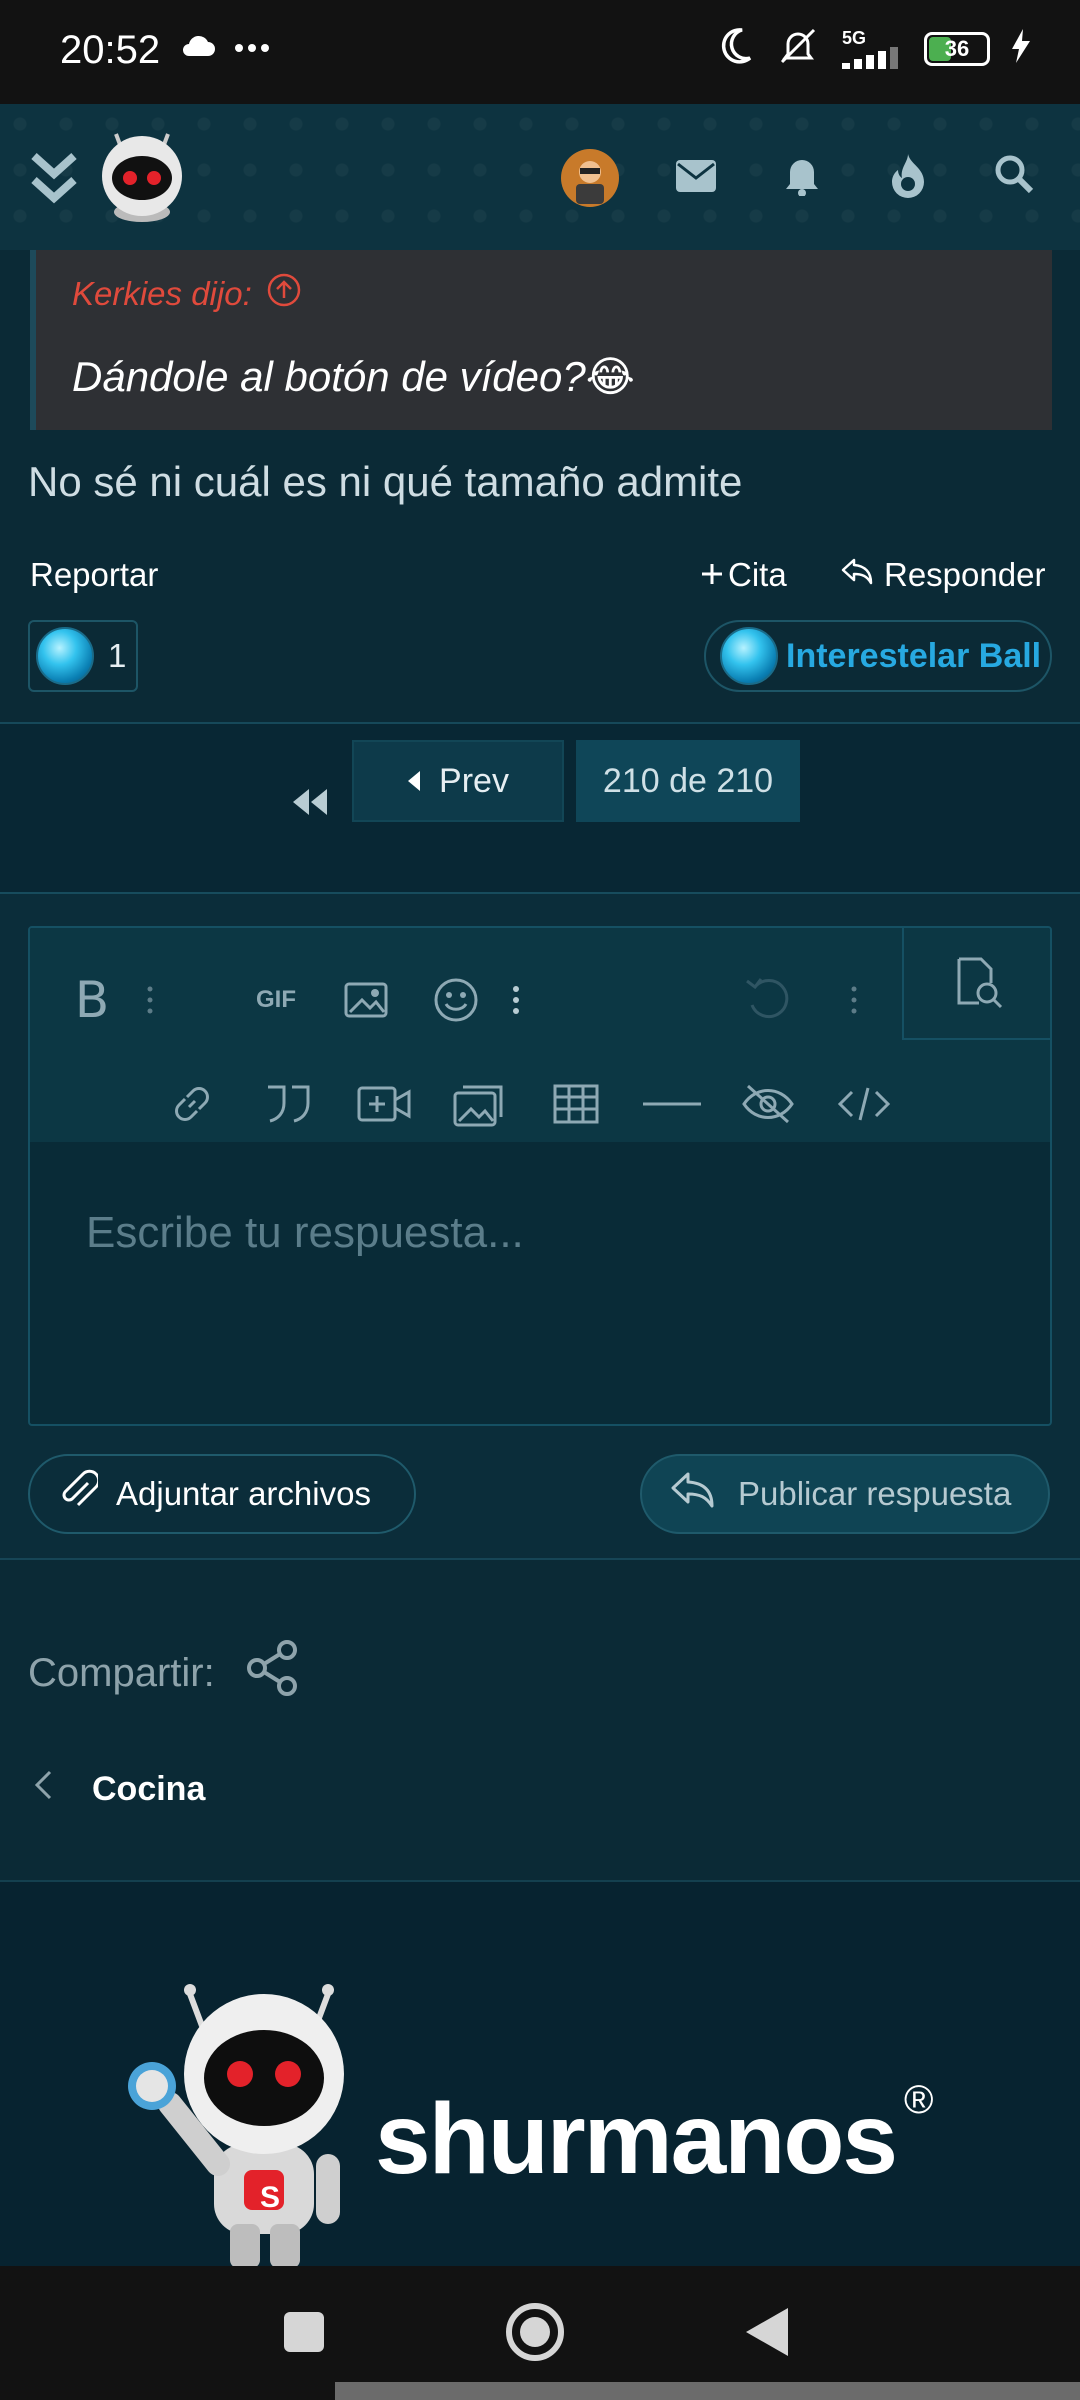  What do you see at coordinates (540, 1035) in the screenshot?
I see `editor-toolbar: B GIF` at bounding box center [540, 1035].